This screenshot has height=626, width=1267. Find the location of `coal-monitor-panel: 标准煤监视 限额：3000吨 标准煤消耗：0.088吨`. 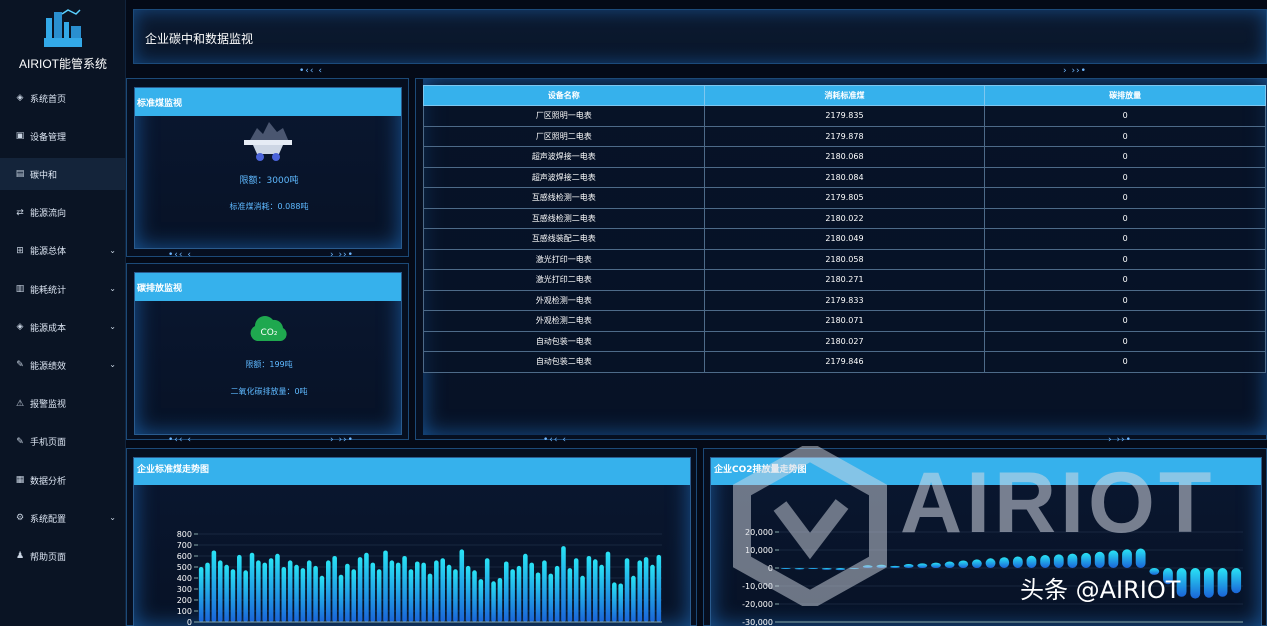

coal-monitor-panel: 标准煤监视 限额：3000吨 标准煤消耗：0.088吨 is located at coordinates (267, 167).